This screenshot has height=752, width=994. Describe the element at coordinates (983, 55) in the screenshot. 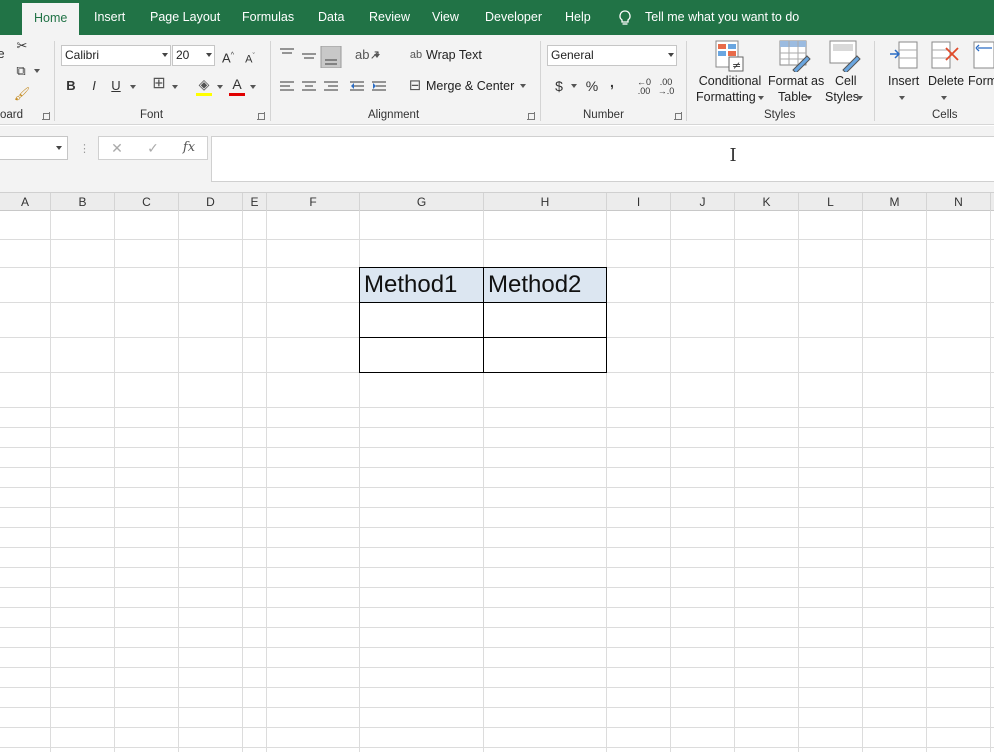

I see `format-cells-icon` at that location.